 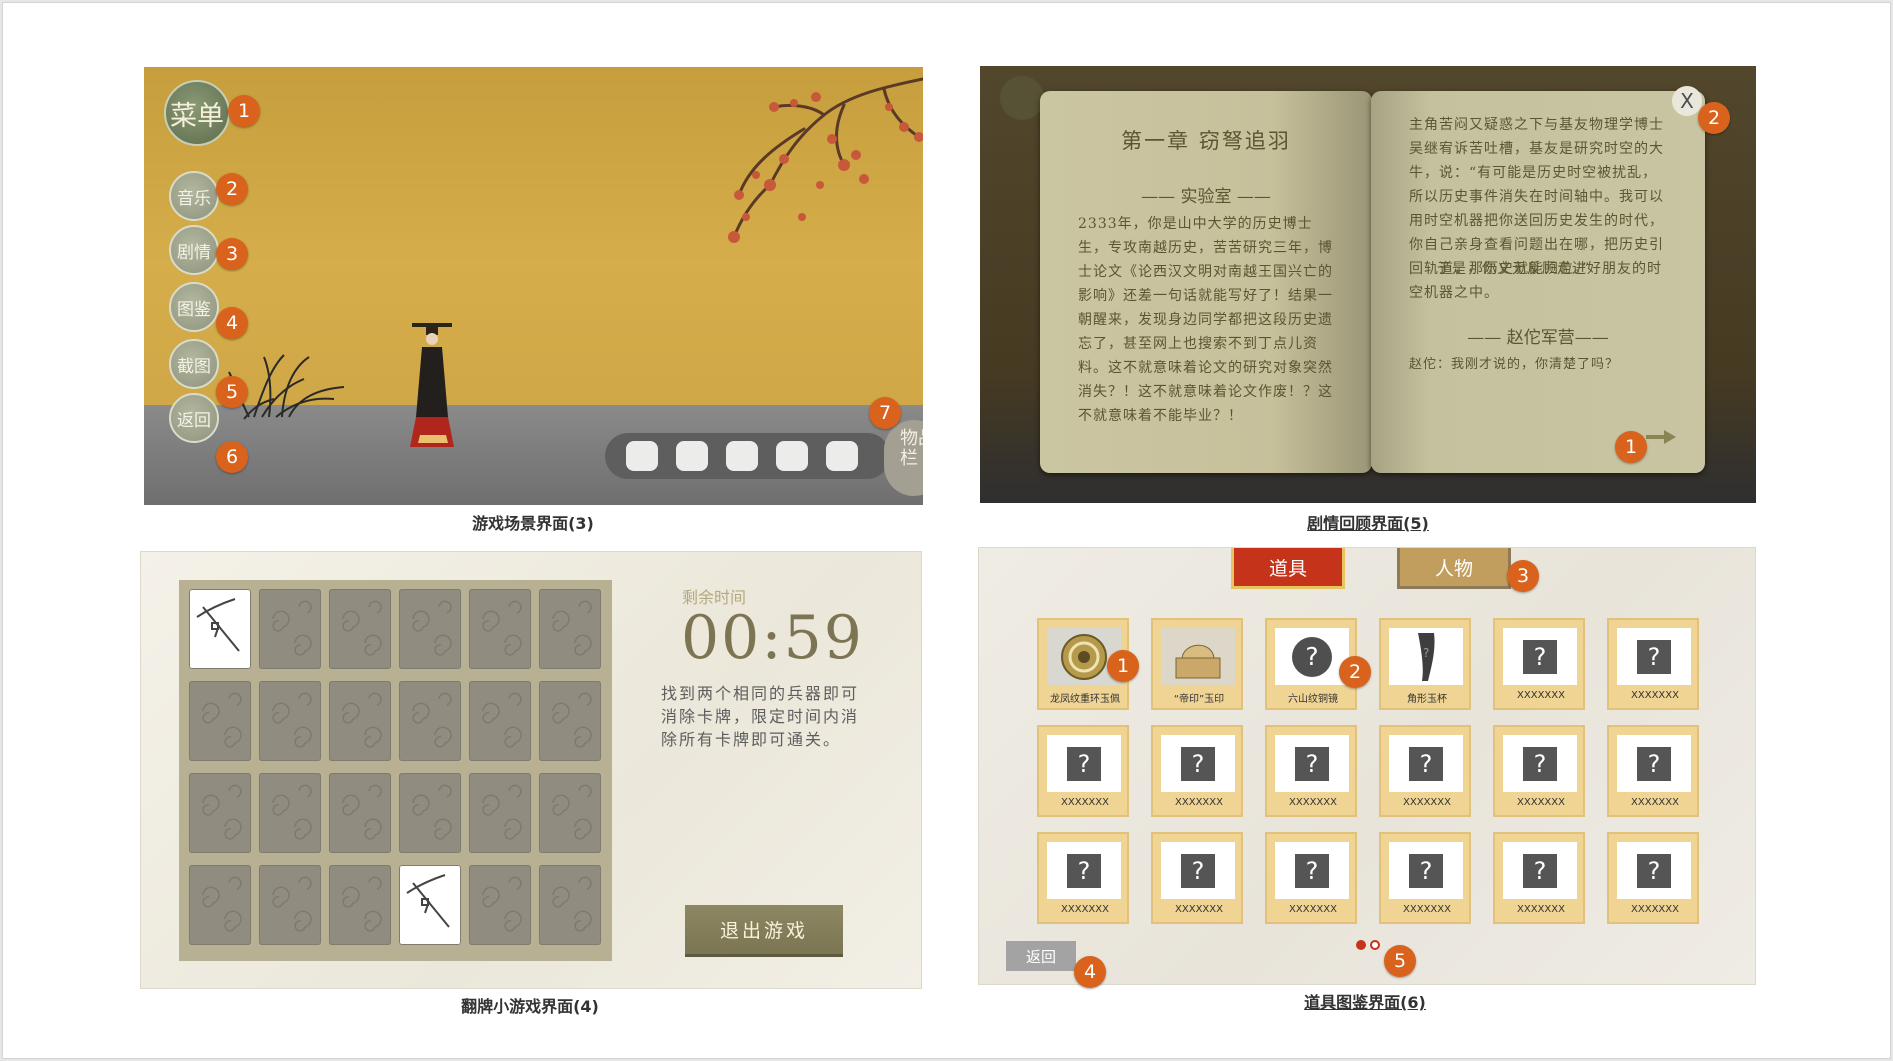 I want to click on item-name: 角形玉杯, so click(x=1427, y=699).